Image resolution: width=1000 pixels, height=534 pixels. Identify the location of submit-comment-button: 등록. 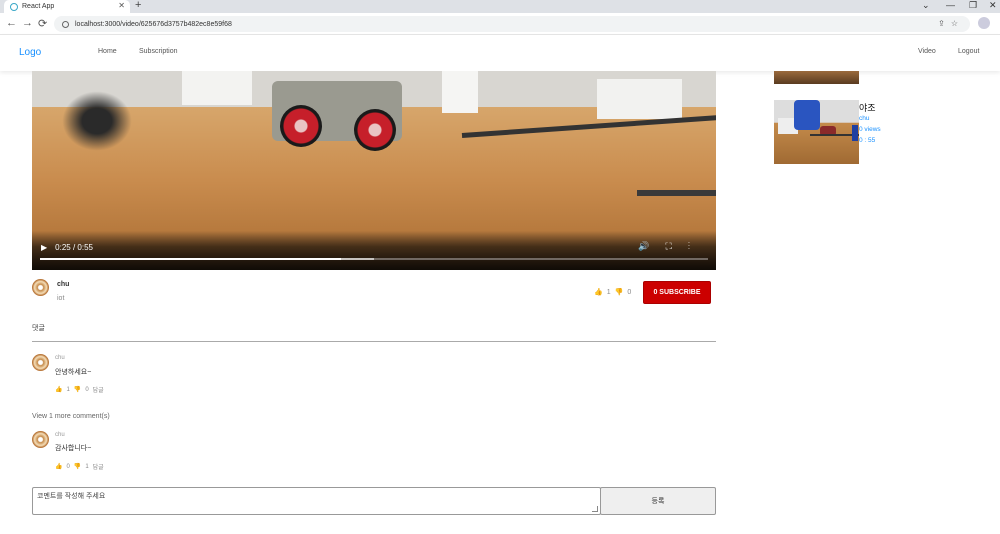
(658, 501).